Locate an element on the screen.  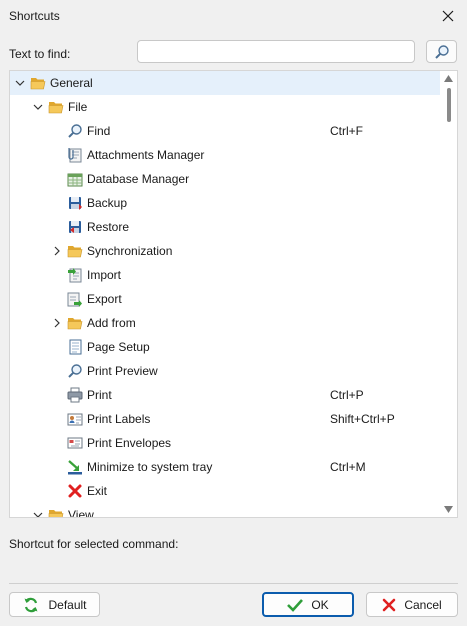
cancel-button-label: Cancel is located at coordinates (423, 604).